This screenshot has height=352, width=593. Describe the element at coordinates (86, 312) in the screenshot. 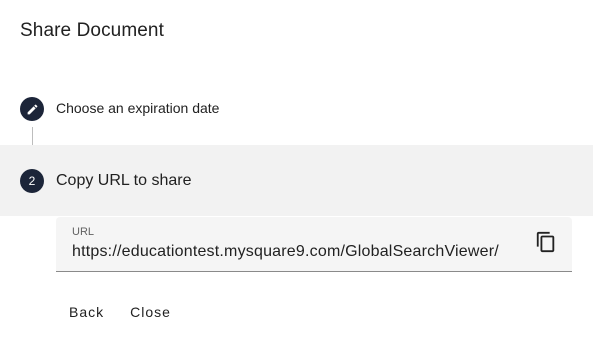

I see `back-button: Back` at that location.